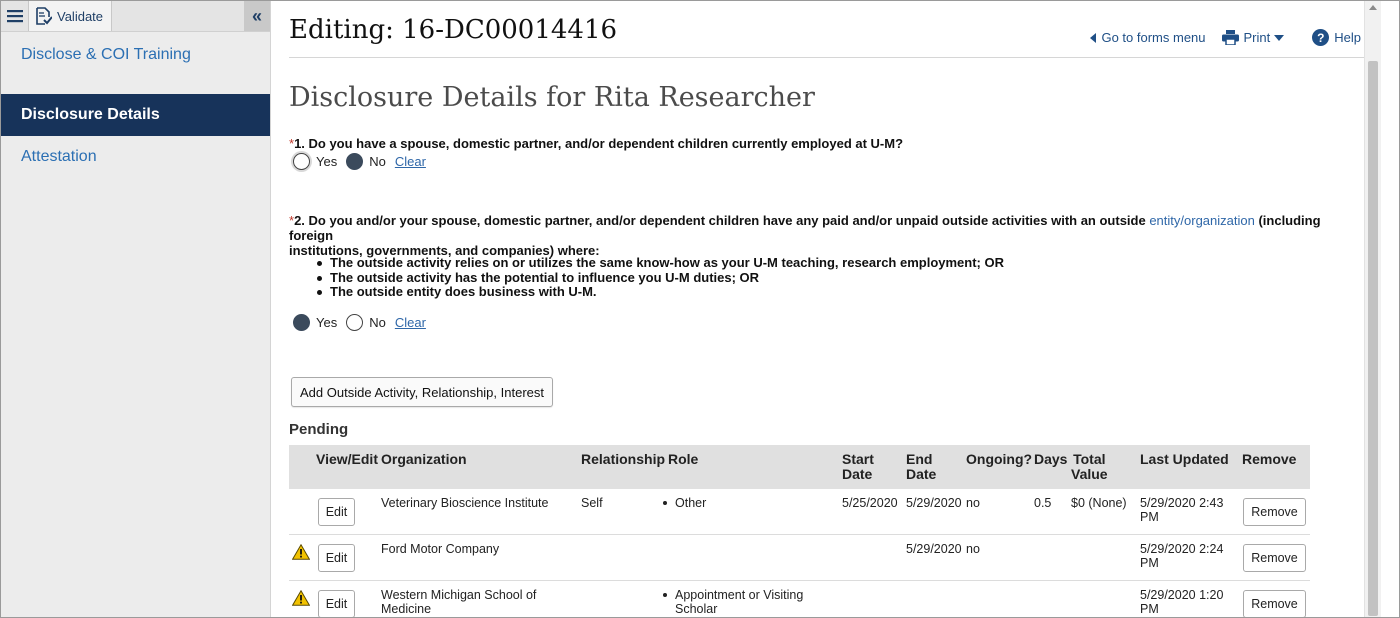 The image size is (1400, 618). What do you see at coordinates (355, 322) in the screenshot?
I see `q2-no-radio` at bounding box center [355, 322].